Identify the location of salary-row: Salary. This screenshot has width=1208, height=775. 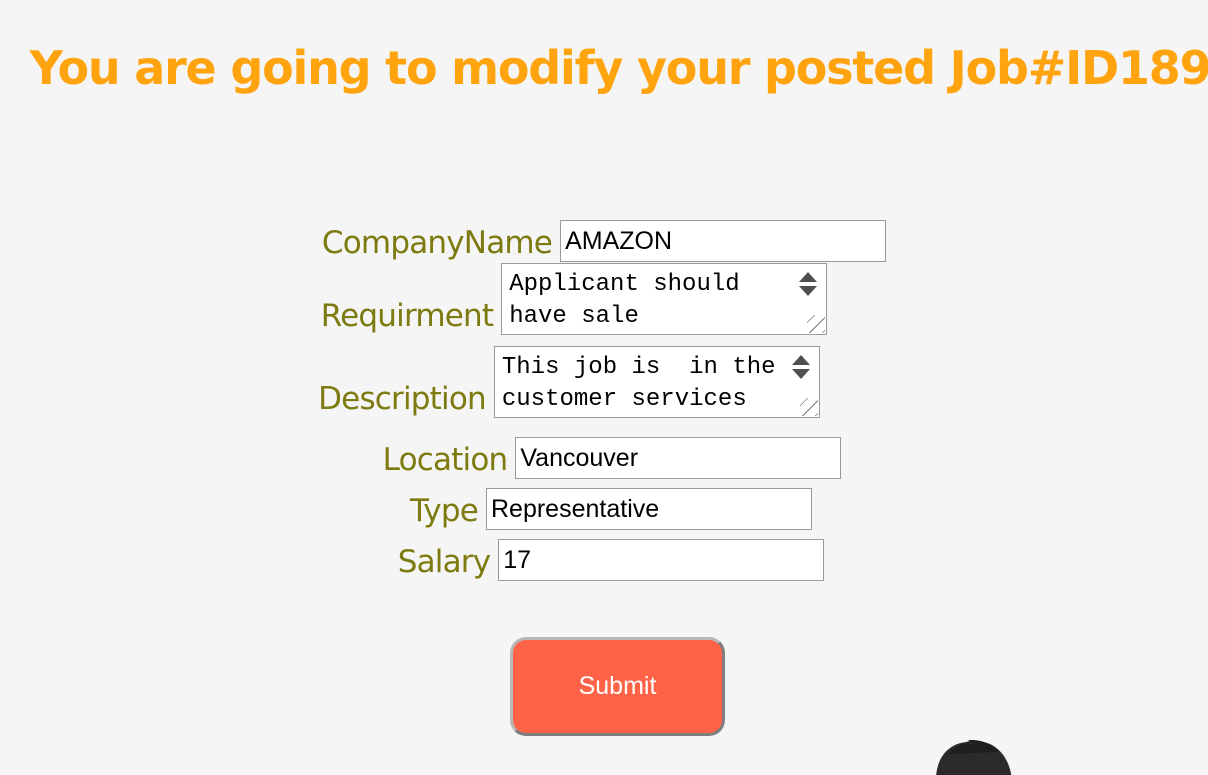
(607, 560).